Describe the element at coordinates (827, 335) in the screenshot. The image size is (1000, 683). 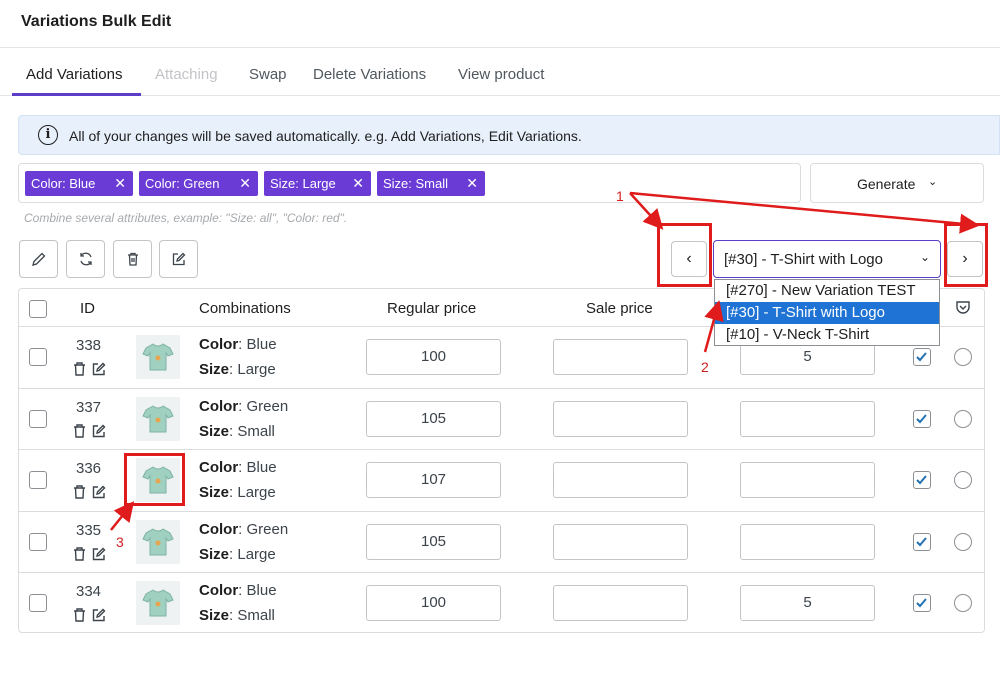
I see `product-option: [#10] - V-Neck T-Shirt` at that location.